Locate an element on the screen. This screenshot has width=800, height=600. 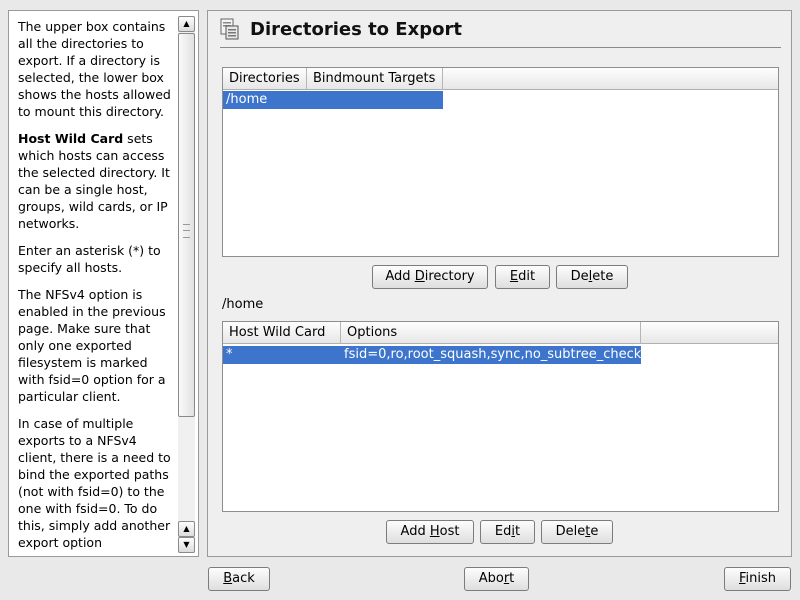
help-scrollbar: ▲ ▲ ▼ is located at coordinates (186, 284).